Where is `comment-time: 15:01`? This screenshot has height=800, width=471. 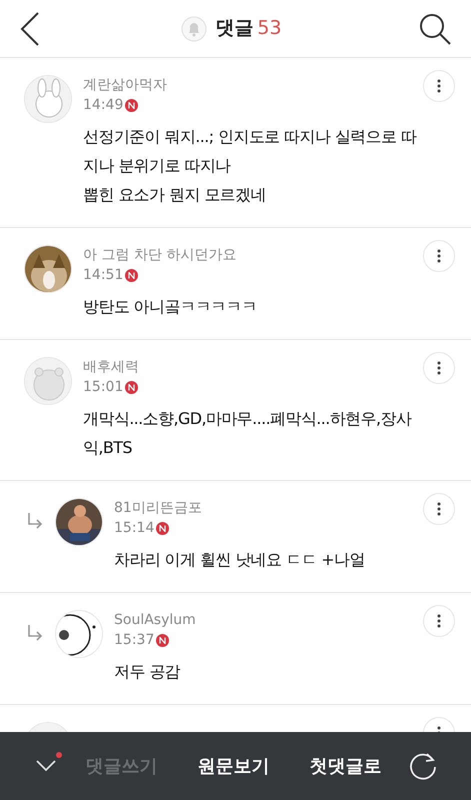 comment-time: 15:01 is located at coordinates (103, 387).